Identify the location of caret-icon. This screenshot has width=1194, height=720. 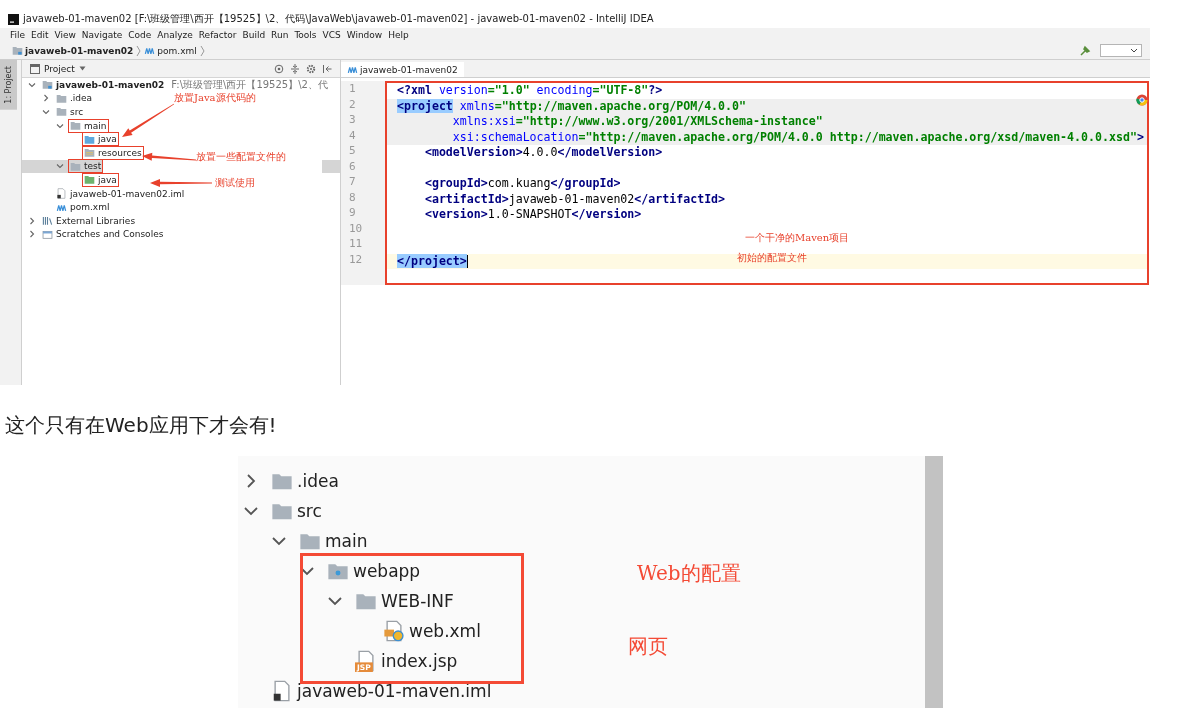
(1134, 50).